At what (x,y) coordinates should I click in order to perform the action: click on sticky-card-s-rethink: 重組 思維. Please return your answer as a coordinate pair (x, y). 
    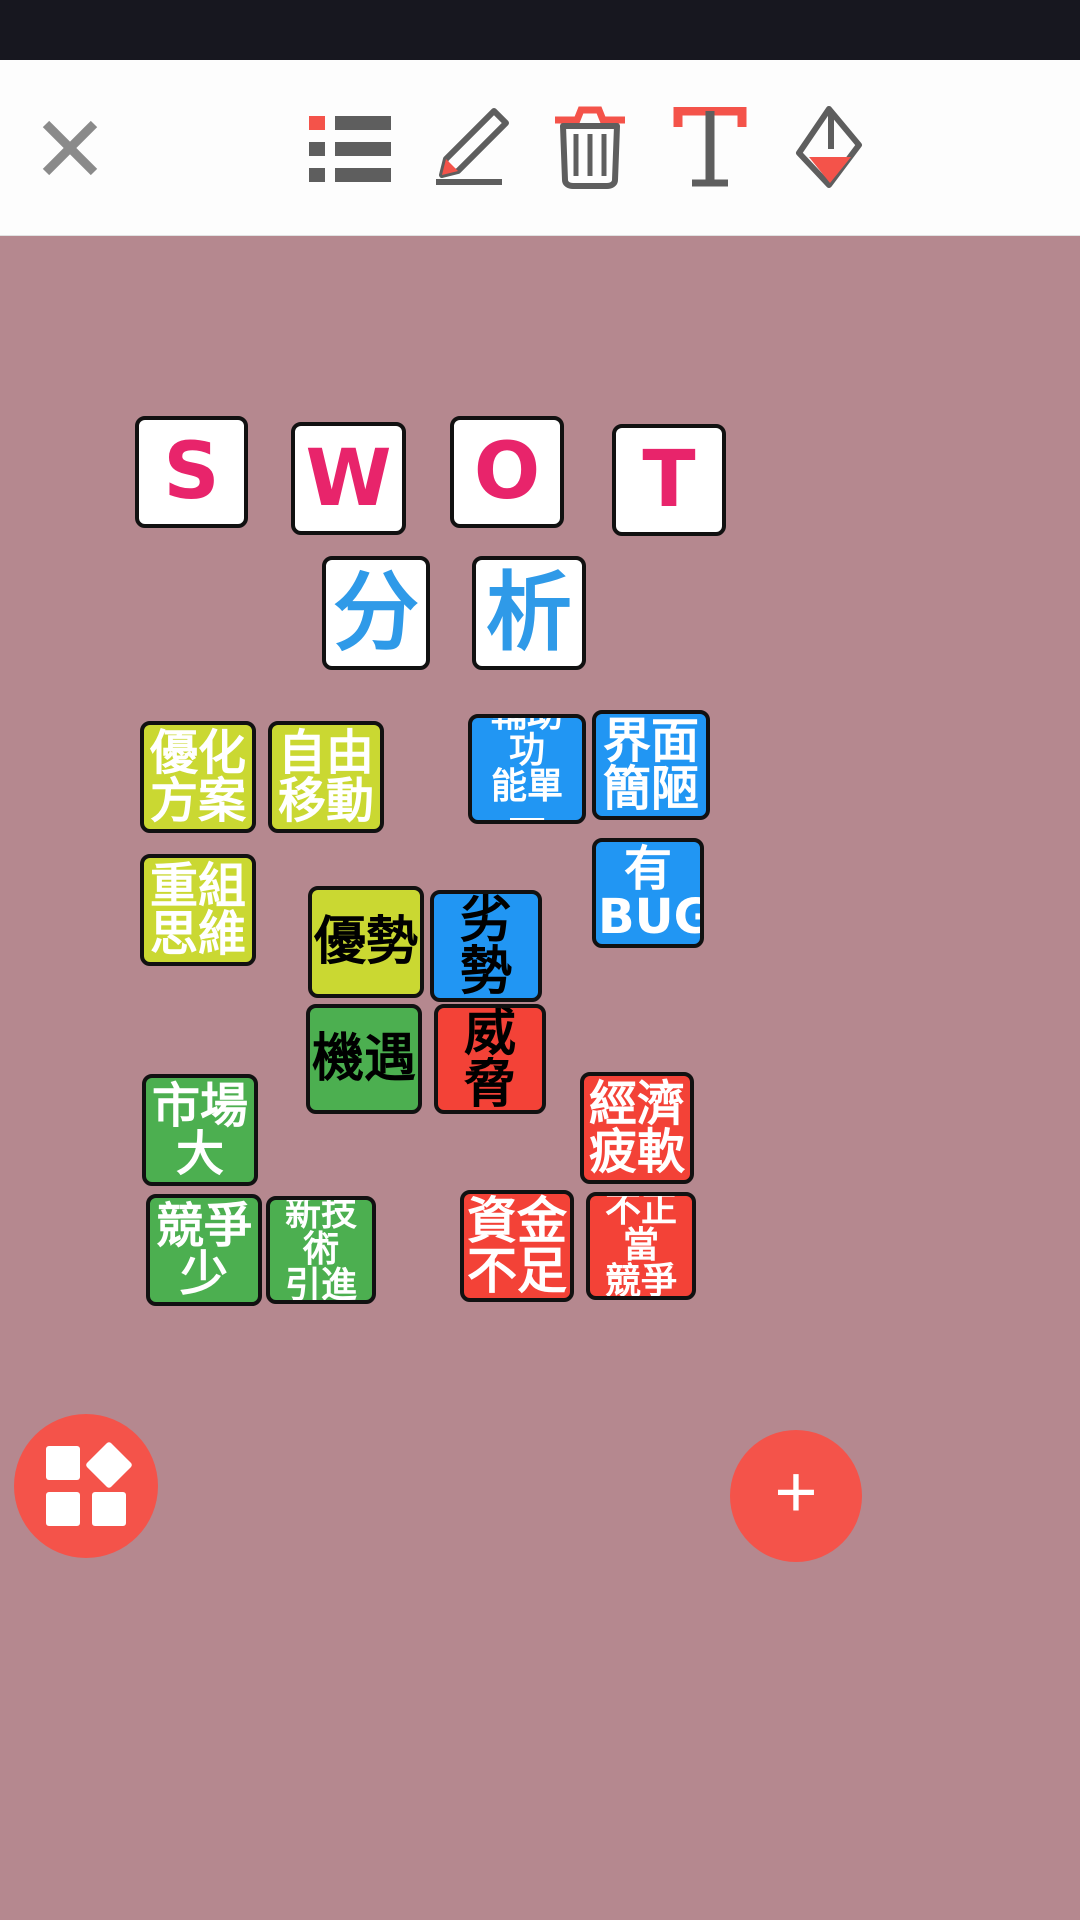
    Looking at the image, I should click on (198, 910).